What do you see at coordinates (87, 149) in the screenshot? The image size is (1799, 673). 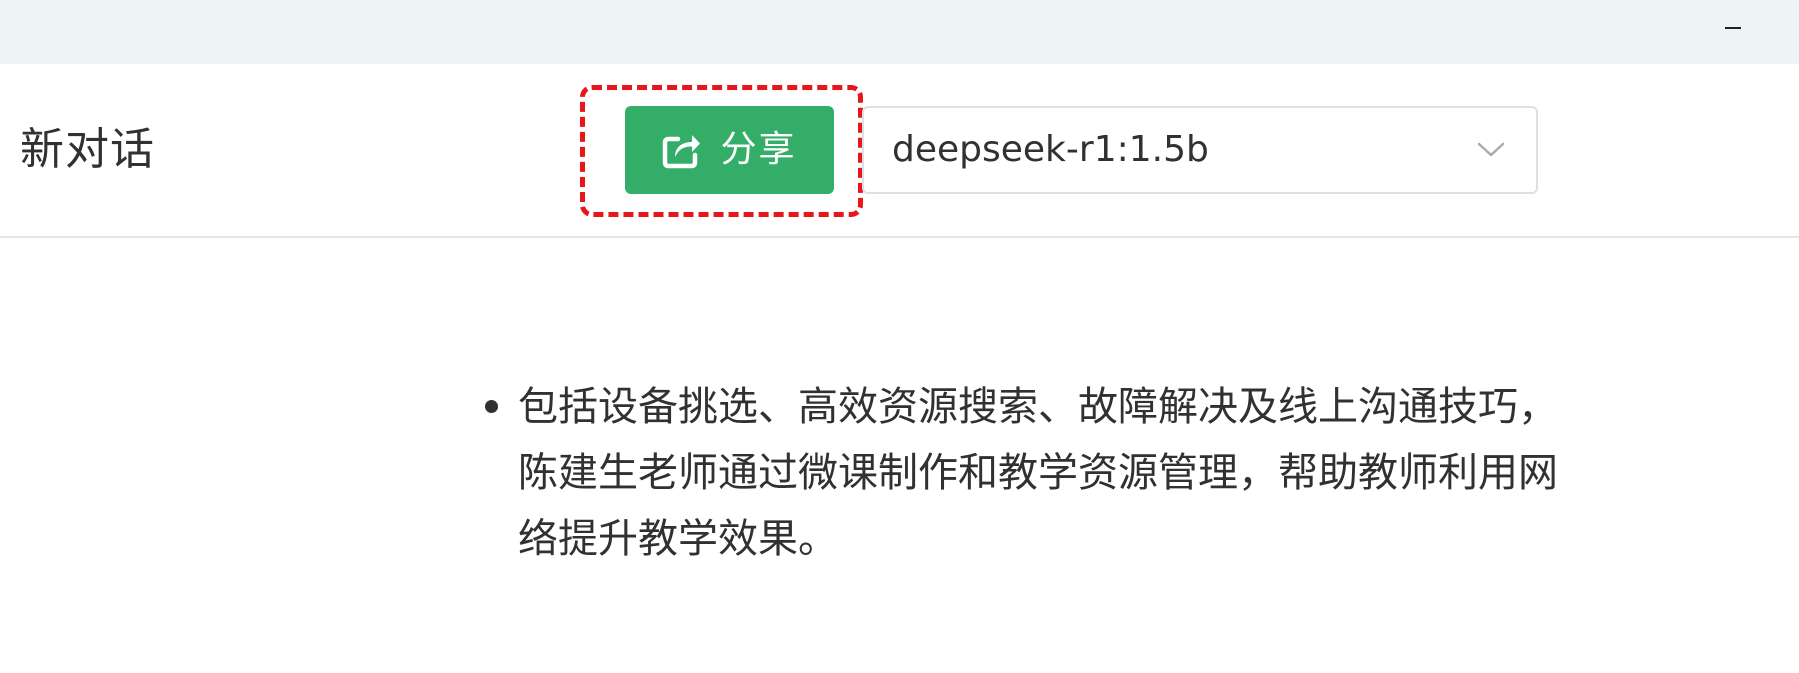 I see `page-title: 新对话` at bounding box center [87, 149].